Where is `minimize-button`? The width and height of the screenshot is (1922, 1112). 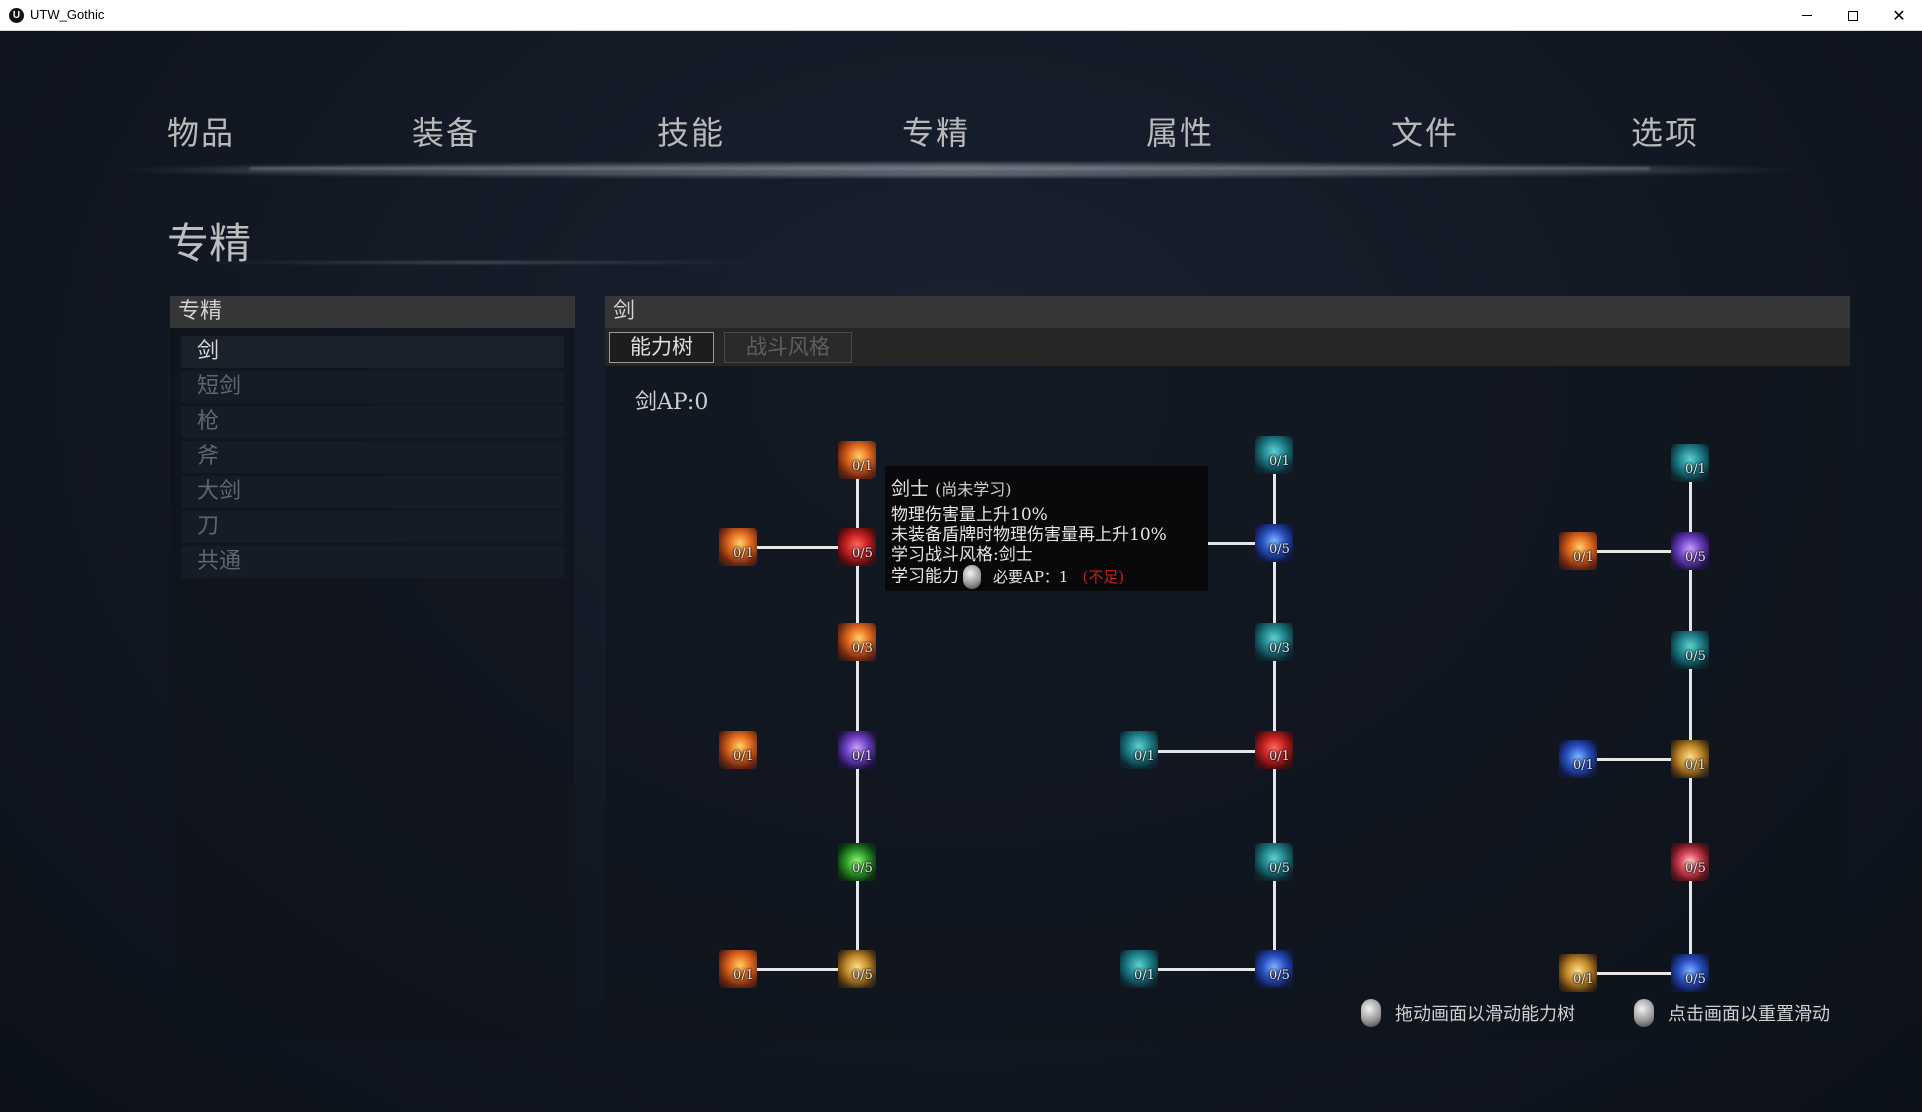
minimize-button is located at coordinates (1807, 15).